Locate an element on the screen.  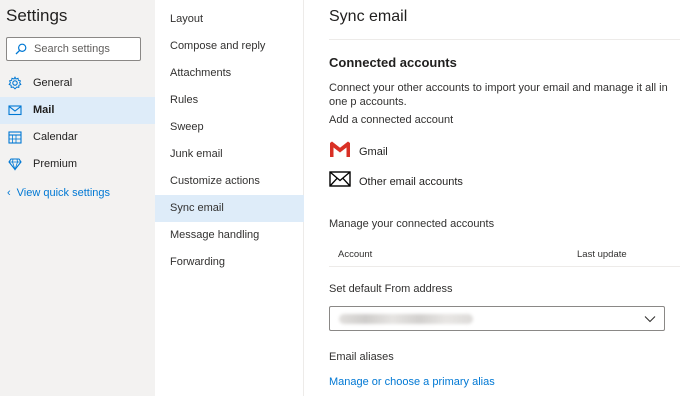
manage-alias-link: Manage or choose a primary alias is located at coordinates (412, 382).